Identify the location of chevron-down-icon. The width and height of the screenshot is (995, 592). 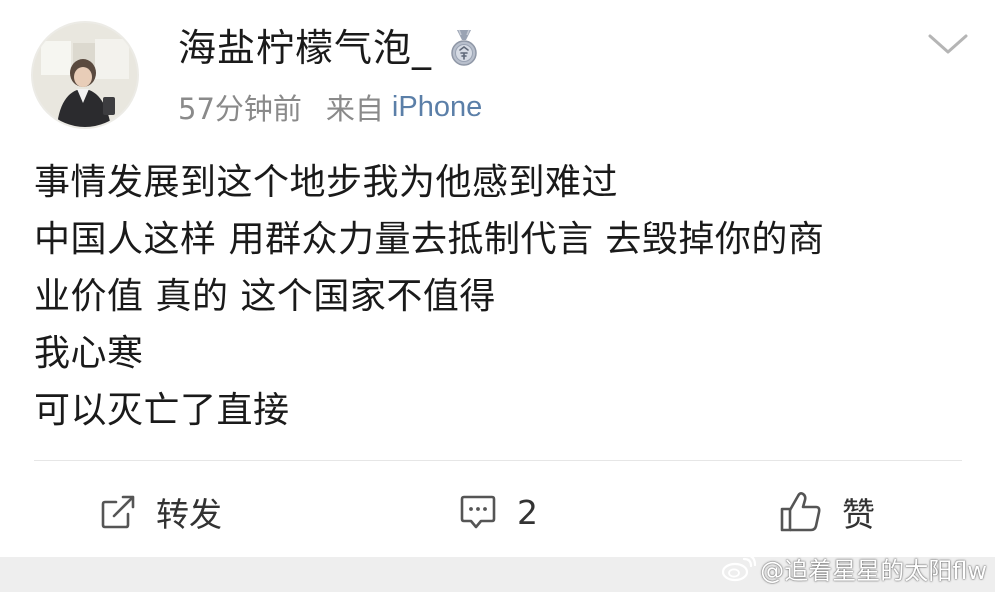
(948, 44).